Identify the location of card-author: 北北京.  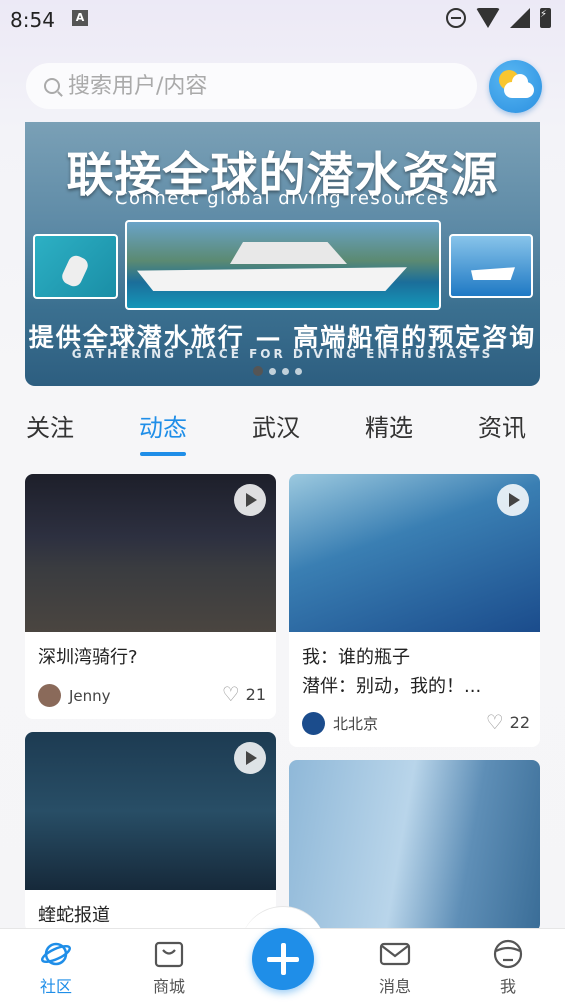
(340, 723).